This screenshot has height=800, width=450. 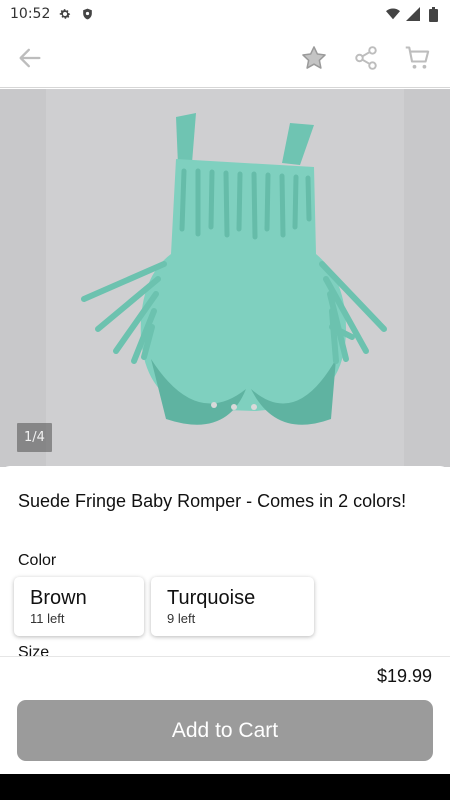 I want to click on favorite-button, so click(x=314, y=58).